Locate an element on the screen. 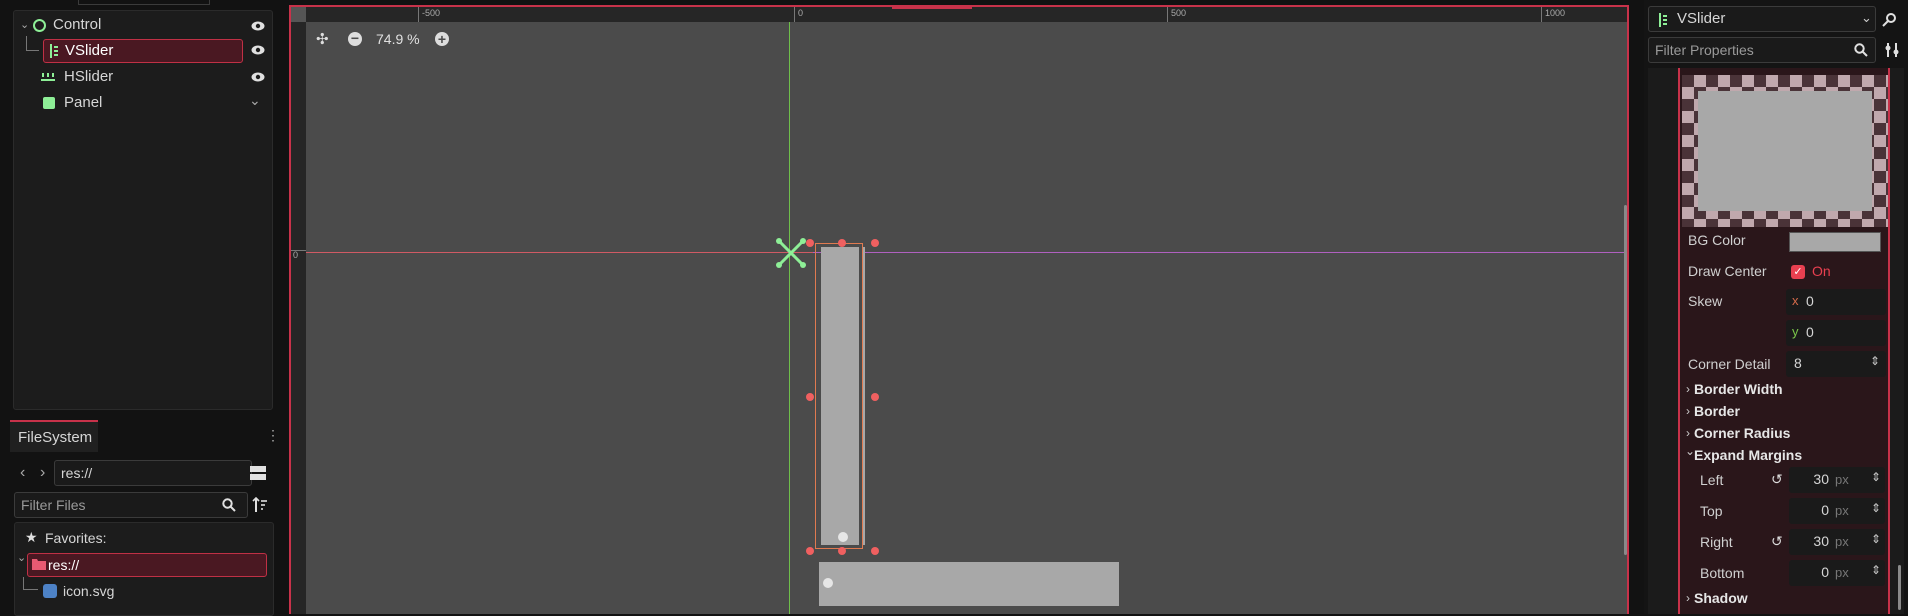 This screenshot has height=616, width=1908. node-selector-label: VSlider is located at coordinates (1701, 18).